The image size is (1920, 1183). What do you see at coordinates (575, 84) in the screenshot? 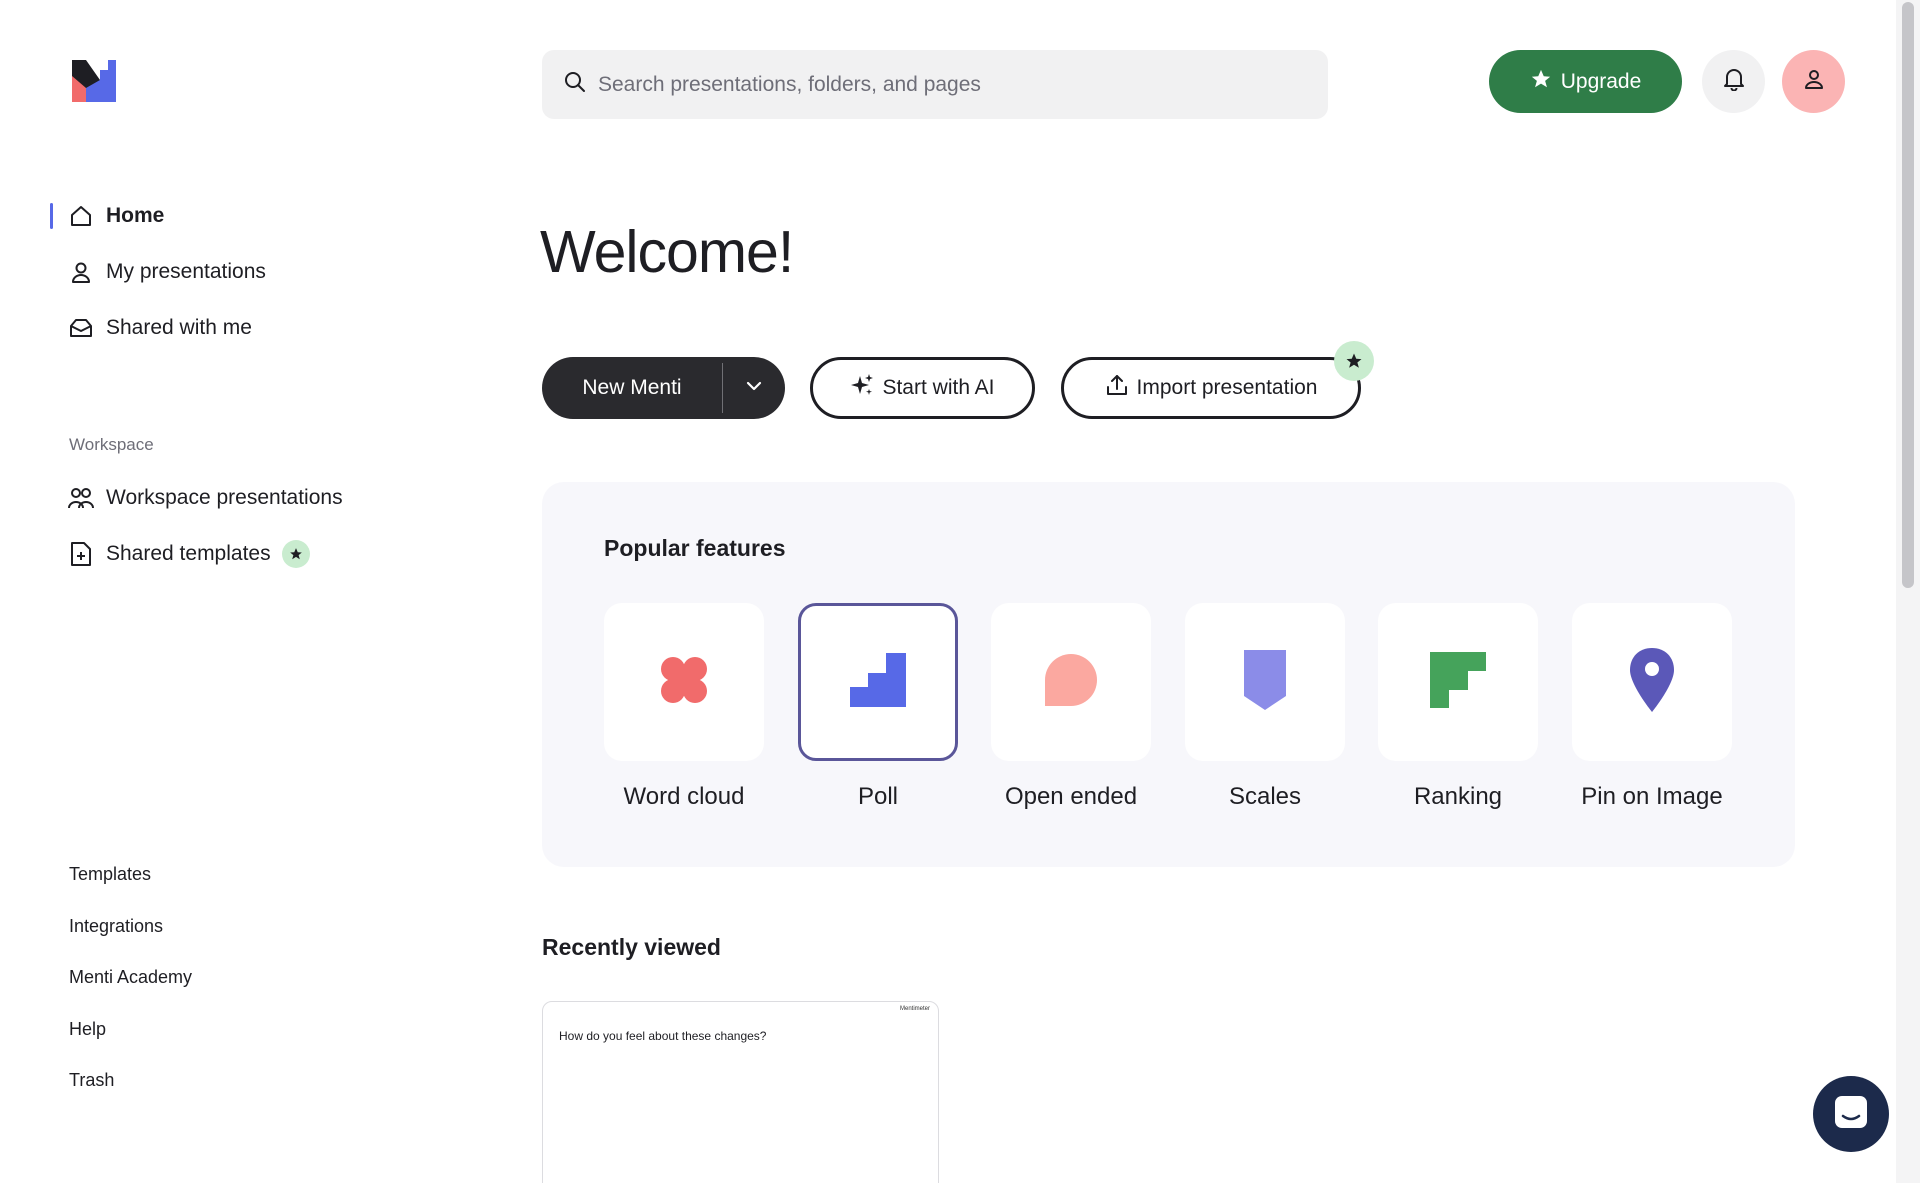
I see `search-icon` at bounding box center [575, 84].